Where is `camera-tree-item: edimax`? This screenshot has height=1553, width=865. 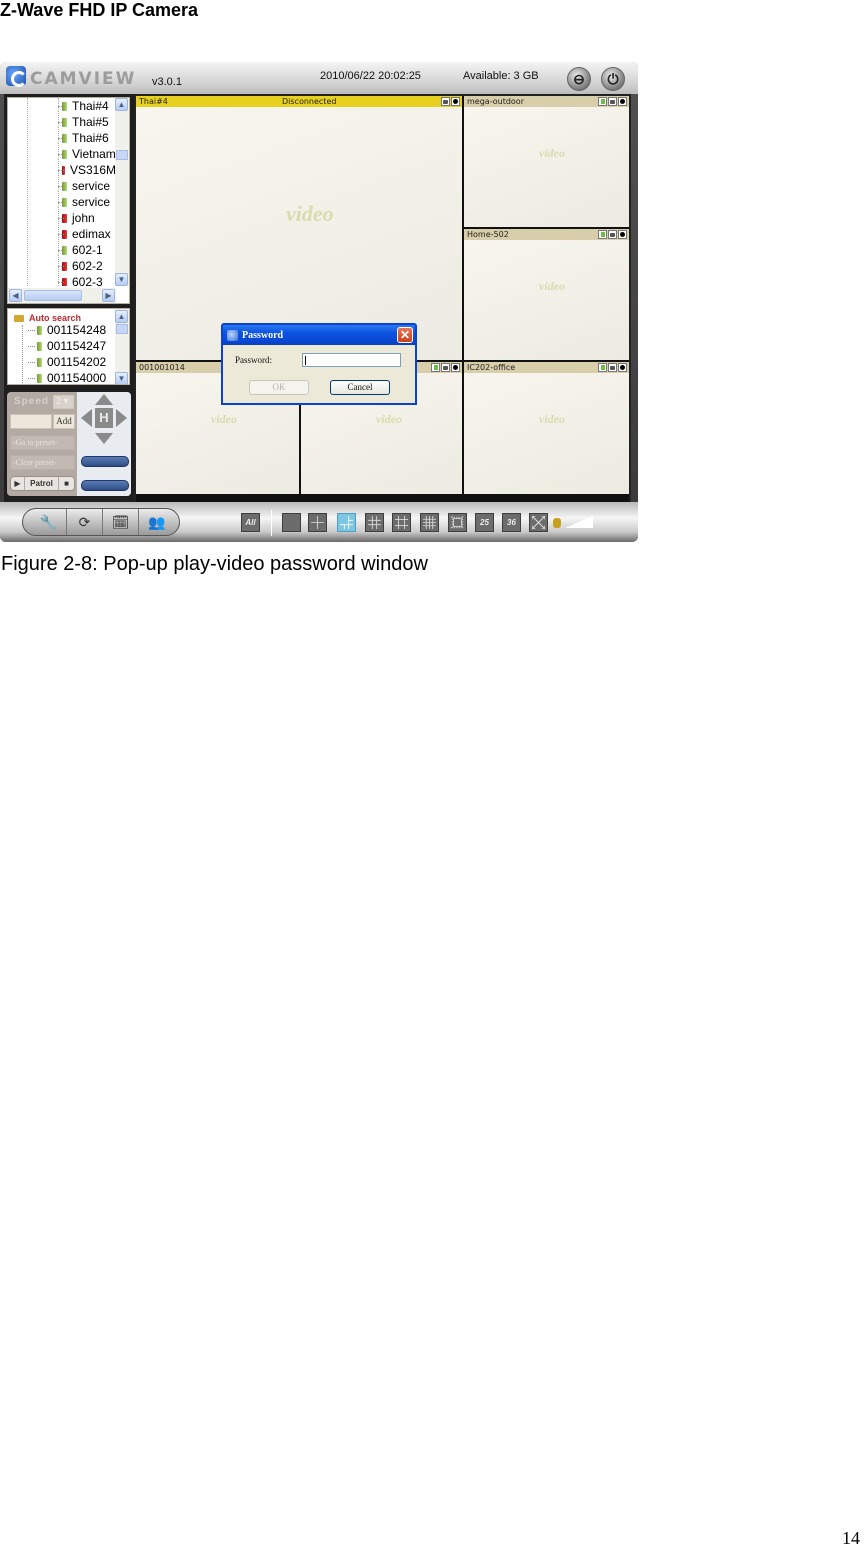
camera-tree-item: edimax is located at coordinates (62, 234).